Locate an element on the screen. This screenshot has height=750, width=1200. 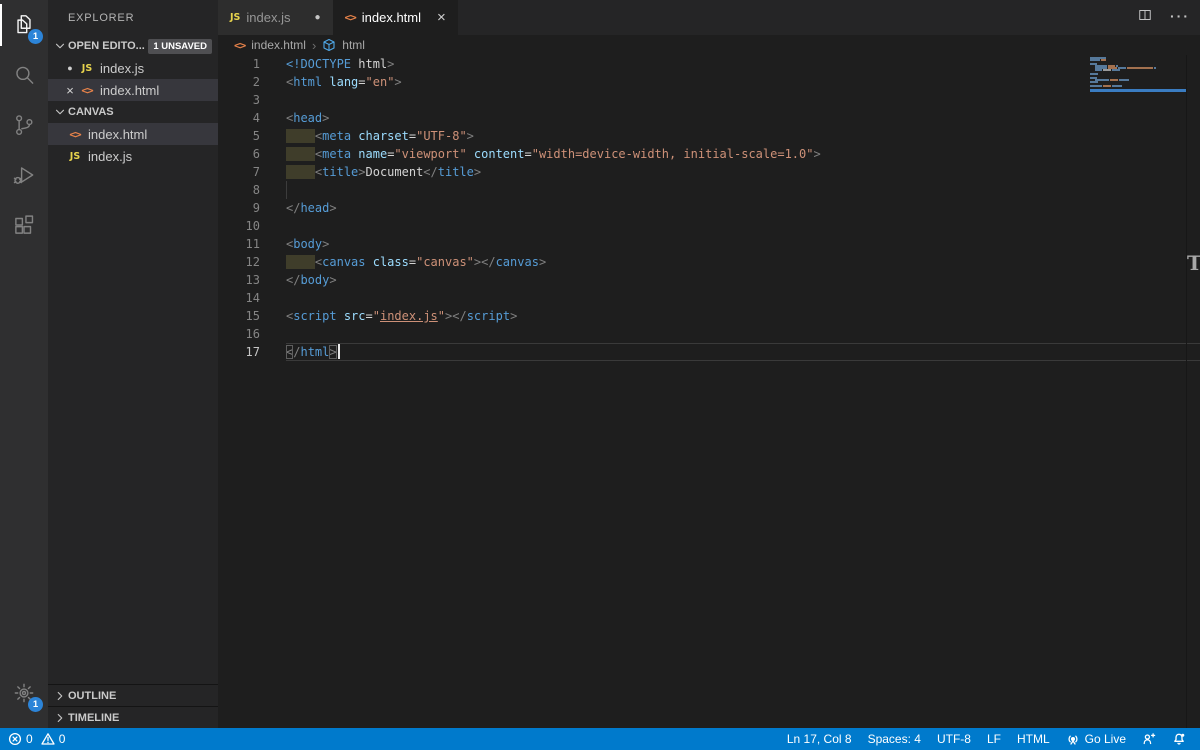
status-notifications is located at coordinates (1179, 739).